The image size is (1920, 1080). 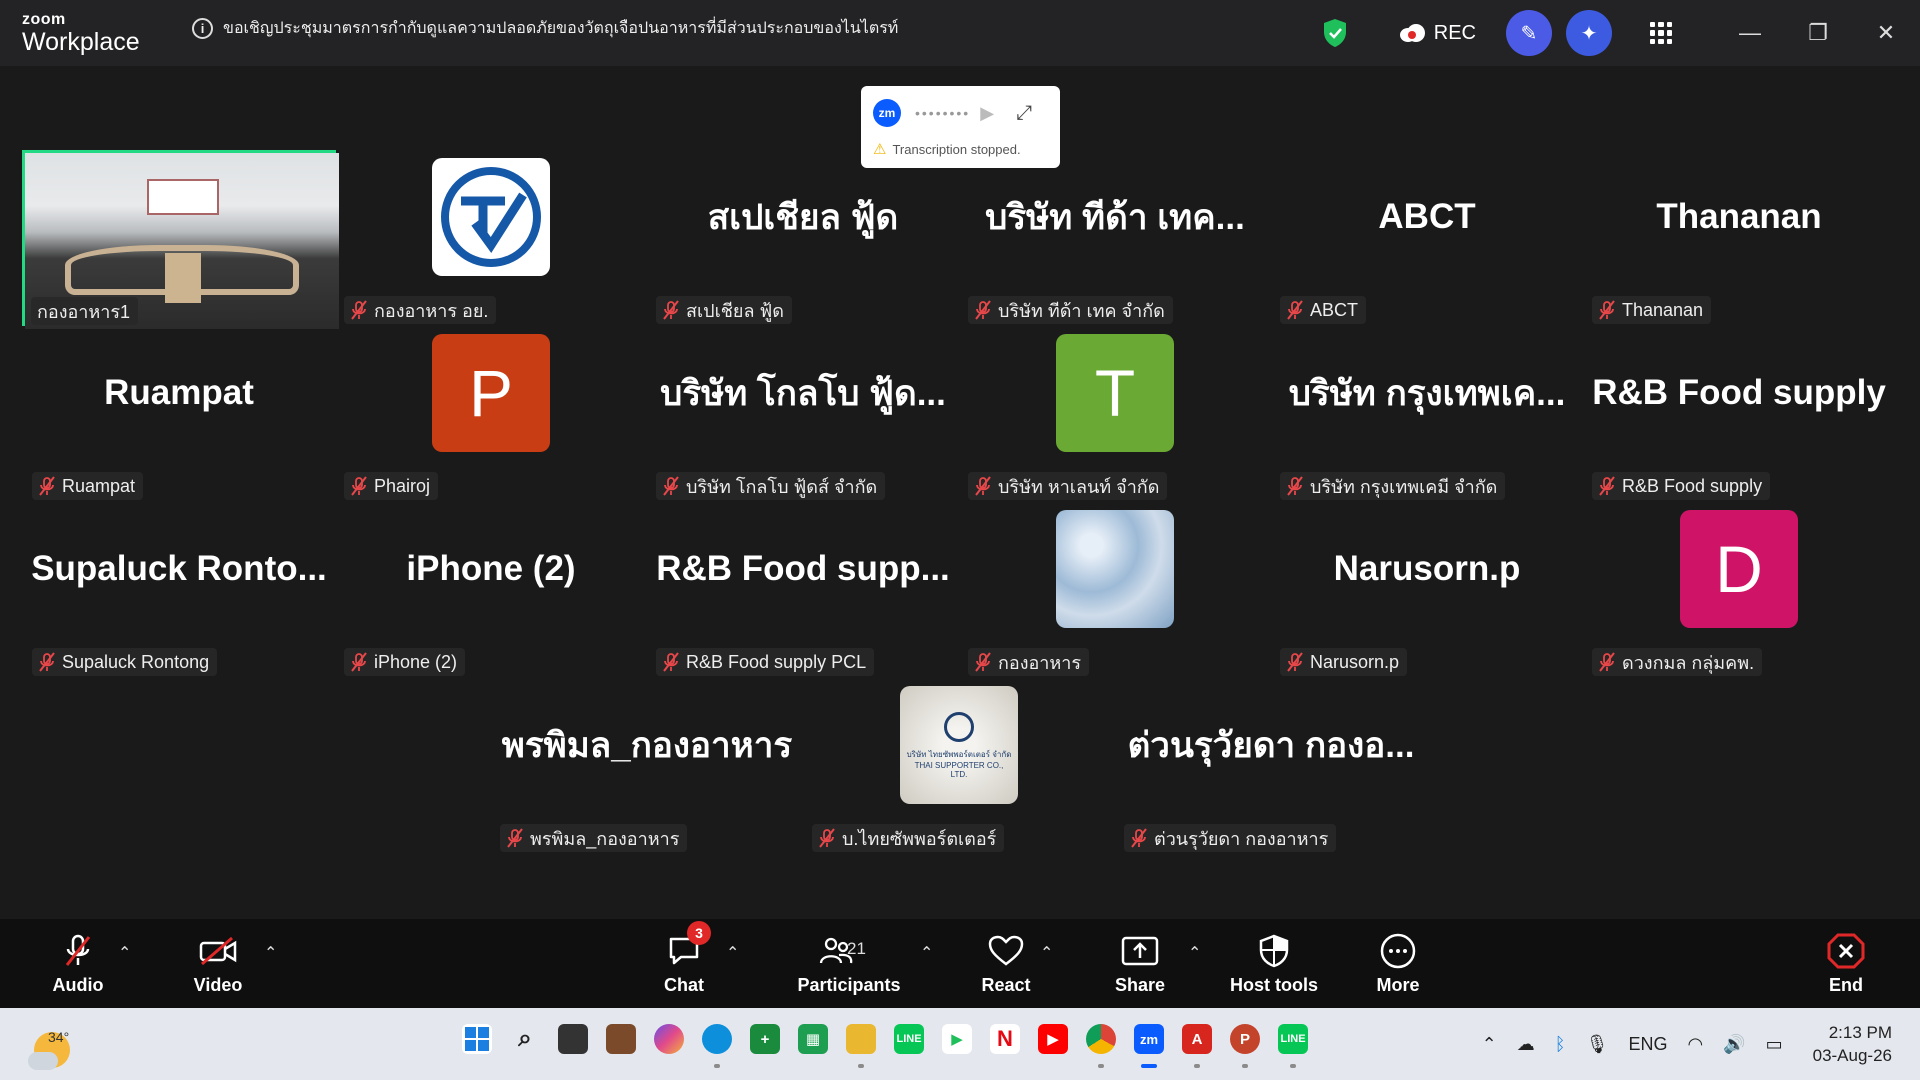 I want to click on chevron-up-icon: ⌃, so click(x=1489, y=1044).